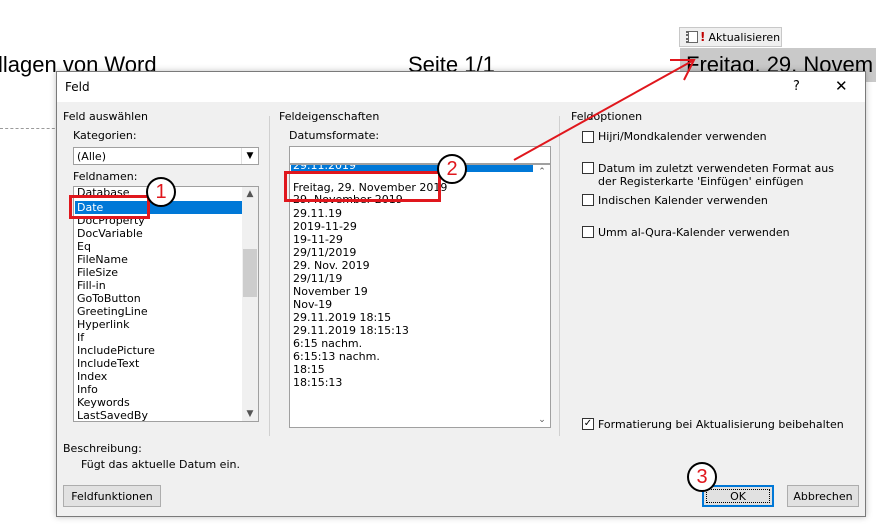  I want to click on annotation-arrow, so click(604, 110).